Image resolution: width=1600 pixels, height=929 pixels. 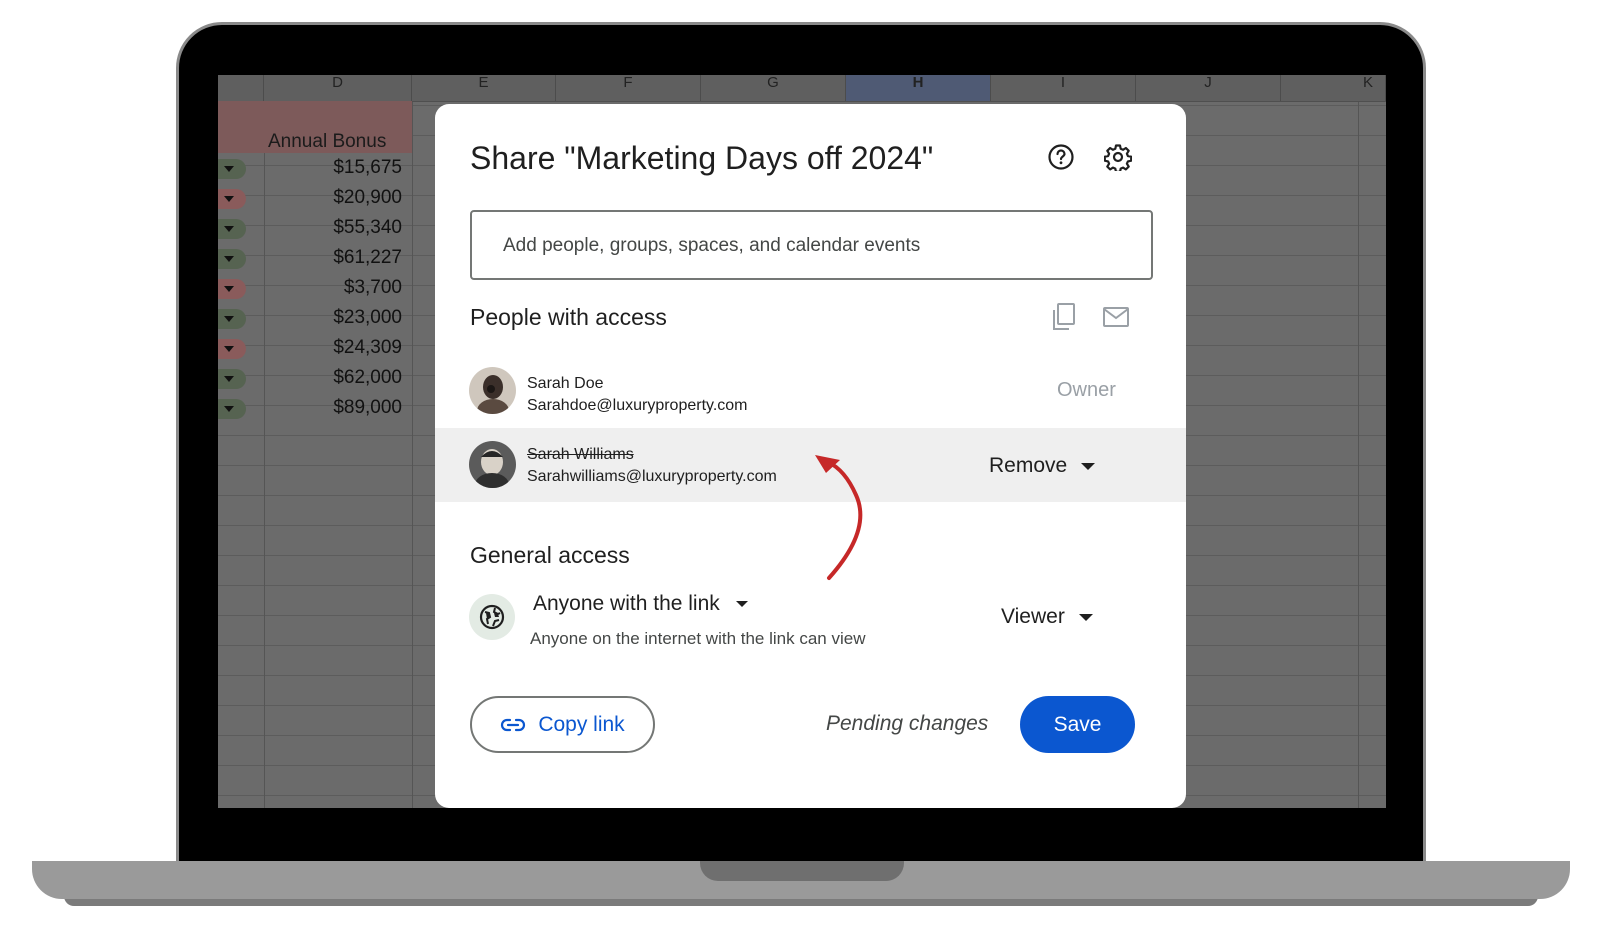 What do you see at coordinates (1061, 157) in the screenshot?
I see `help-icon` at bounding box center [1061, 157].